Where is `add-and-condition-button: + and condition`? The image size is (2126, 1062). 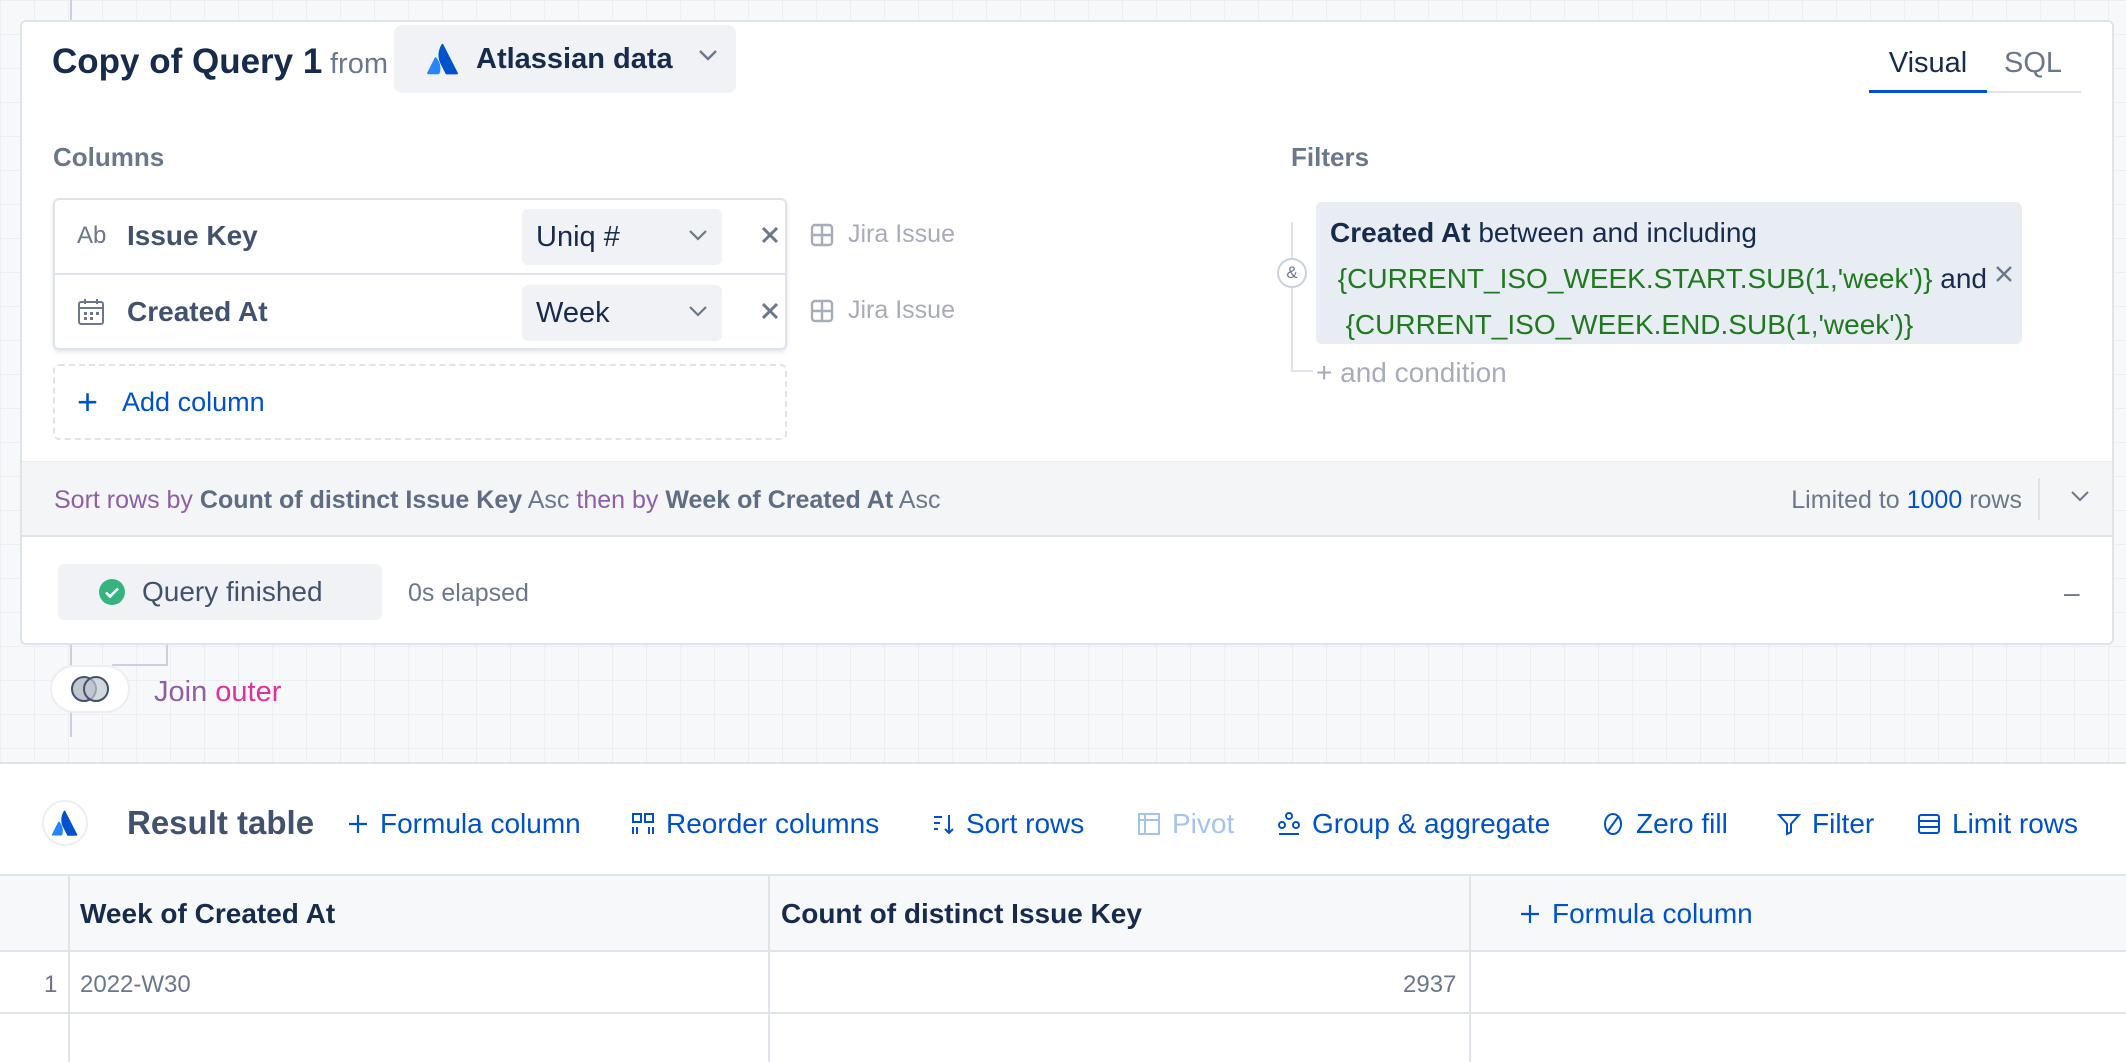 add-and-condition-button: + and condition is located at coordinates (1411, 373).